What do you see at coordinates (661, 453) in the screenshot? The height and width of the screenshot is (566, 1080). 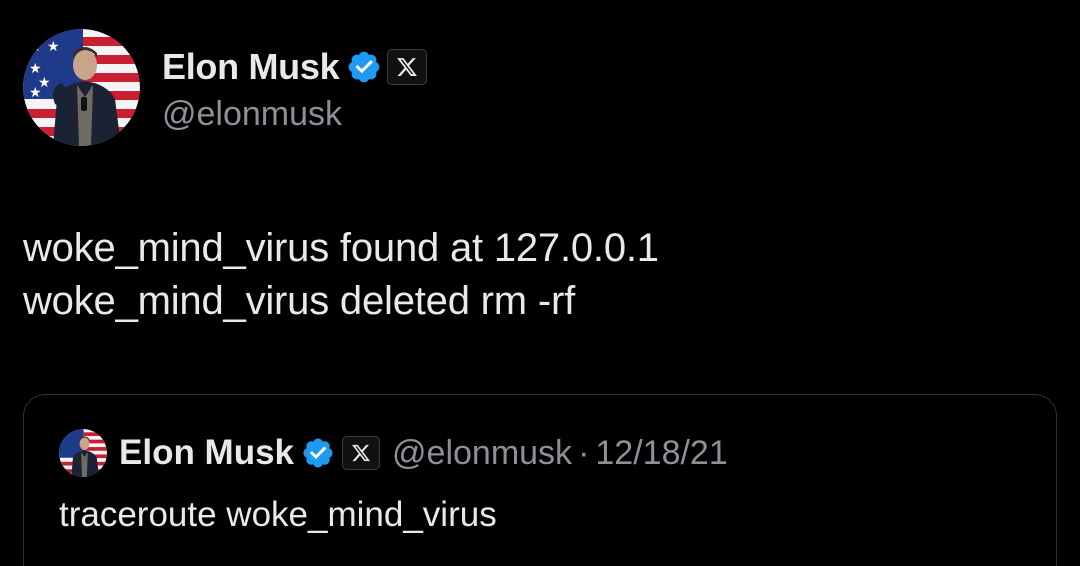 I see `quoted-date: 12/18/21` at bounding box center [661, 453].